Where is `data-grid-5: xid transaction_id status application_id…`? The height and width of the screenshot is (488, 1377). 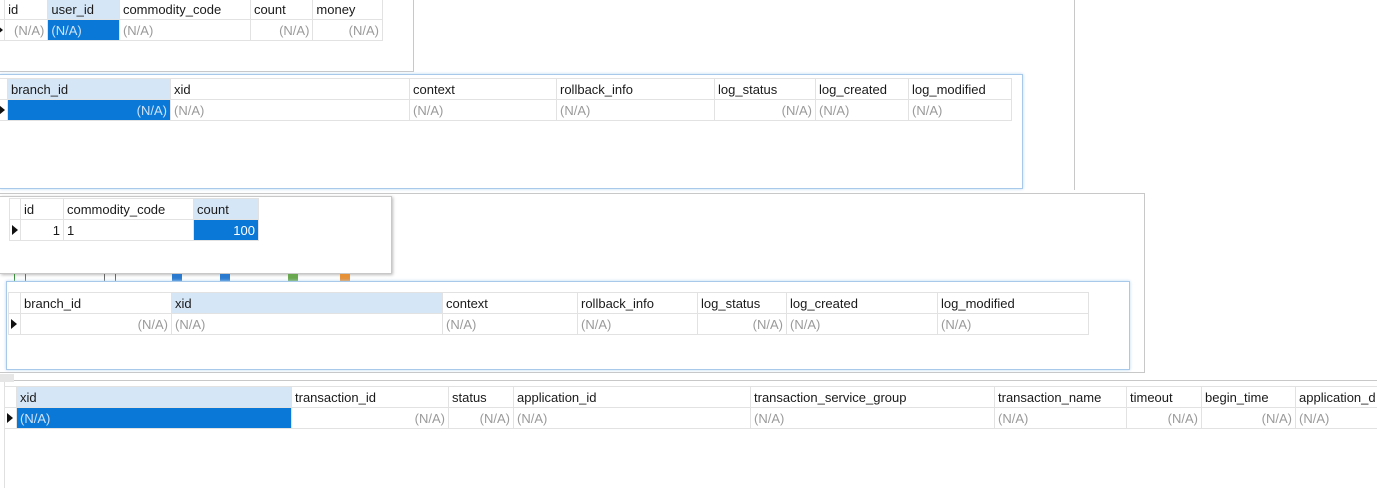
data-grid-5: xid transaction_id status application_id… is located at coordinates (690, 407).